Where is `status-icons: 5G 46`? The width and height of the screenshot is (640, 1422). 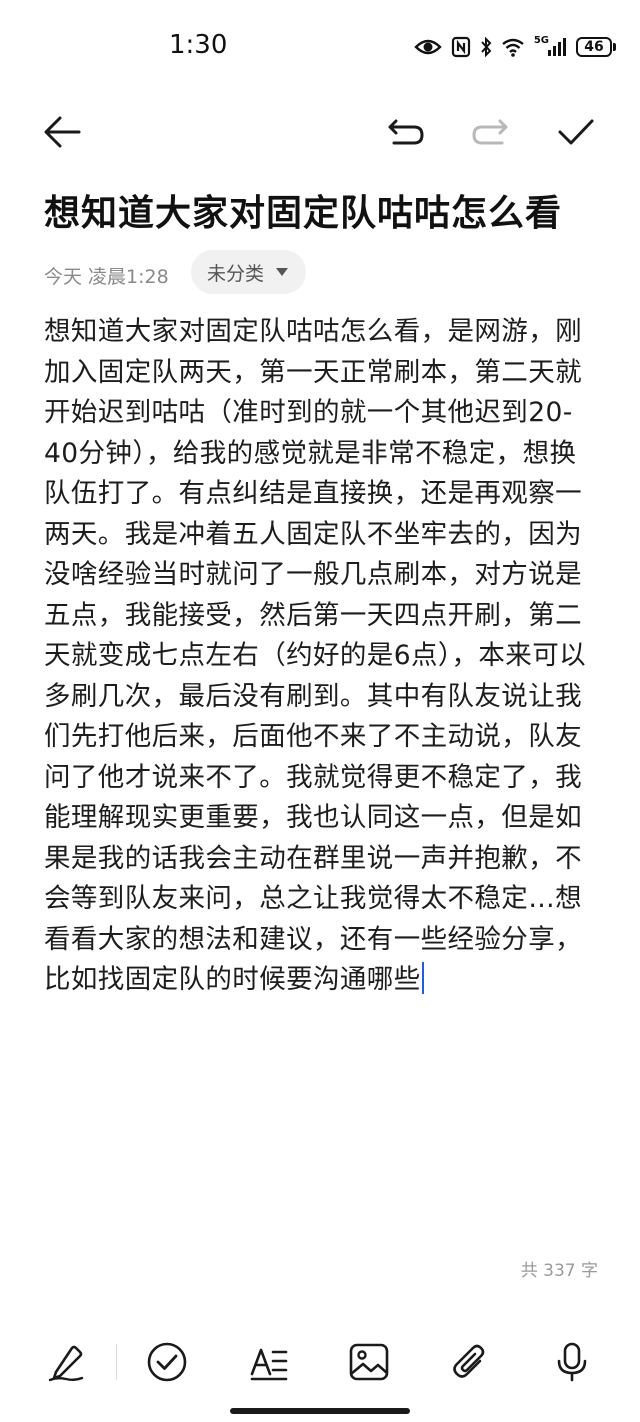 status-icons: 5G 46 is located at coordinates (515, 47).